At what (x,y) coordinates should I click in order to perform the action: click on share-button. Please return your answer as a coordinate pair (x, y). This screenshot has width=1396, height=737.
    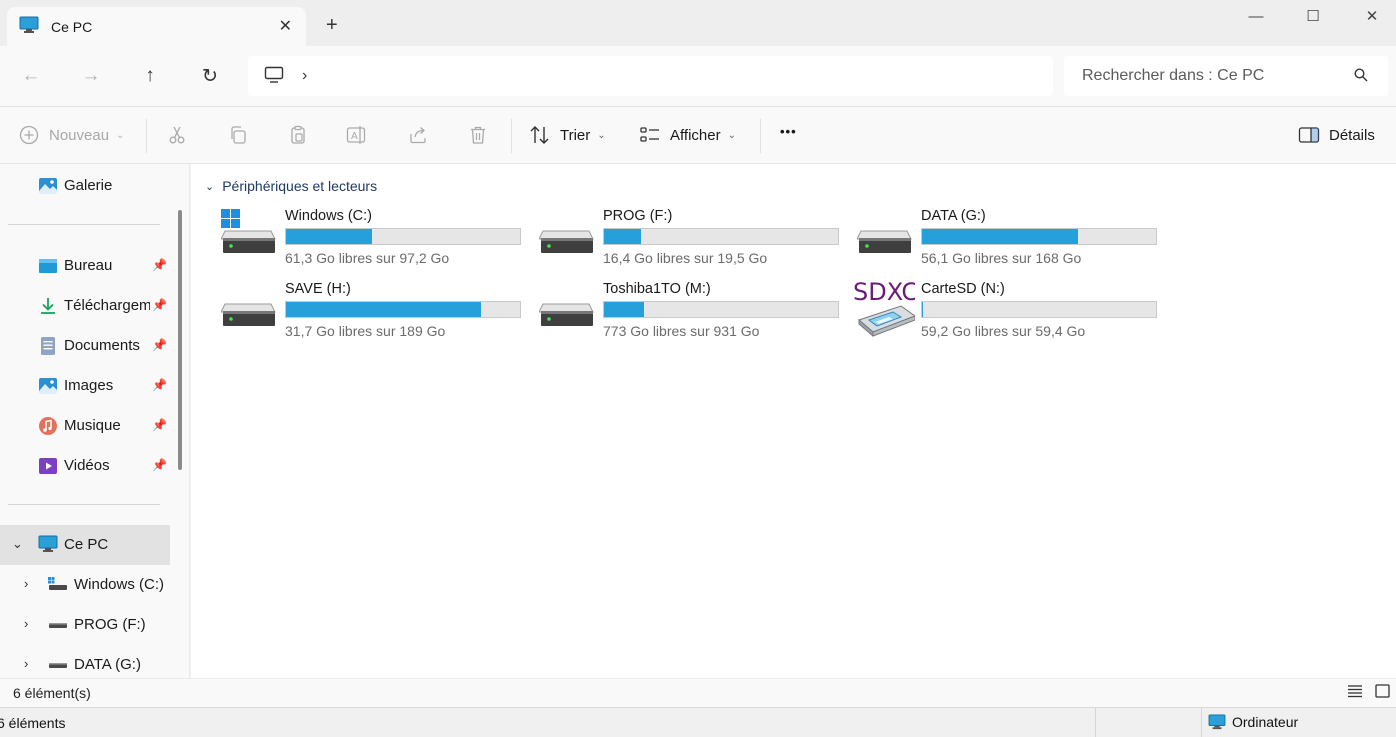
    Looking at the image, I should click on (418, 135).